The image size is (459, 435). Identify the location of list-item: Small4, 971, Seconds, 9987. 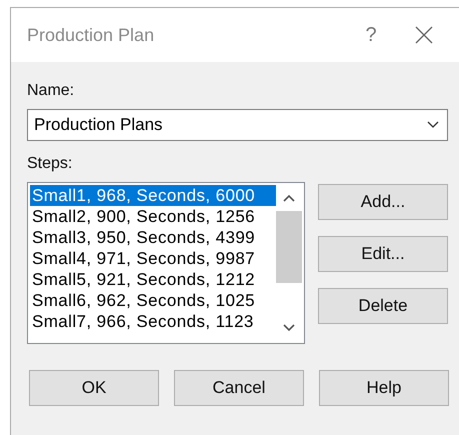
(153, 258).